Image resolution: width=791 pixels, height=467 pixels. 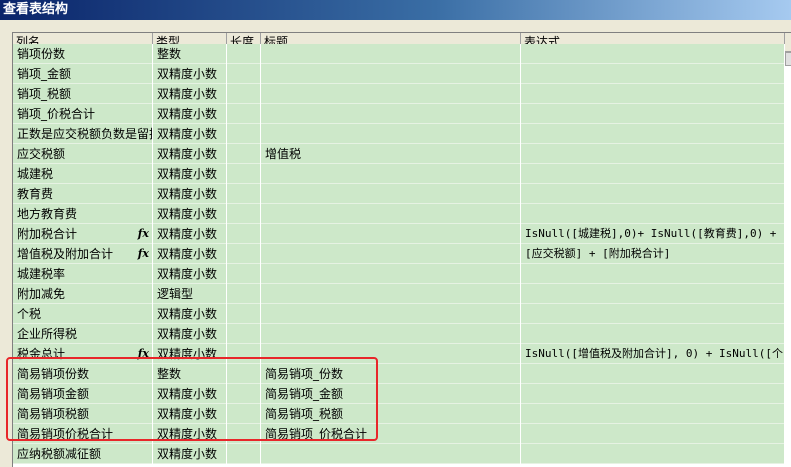 I want to click on cell-name-text: 应交税额, so click(x=41, y=154).